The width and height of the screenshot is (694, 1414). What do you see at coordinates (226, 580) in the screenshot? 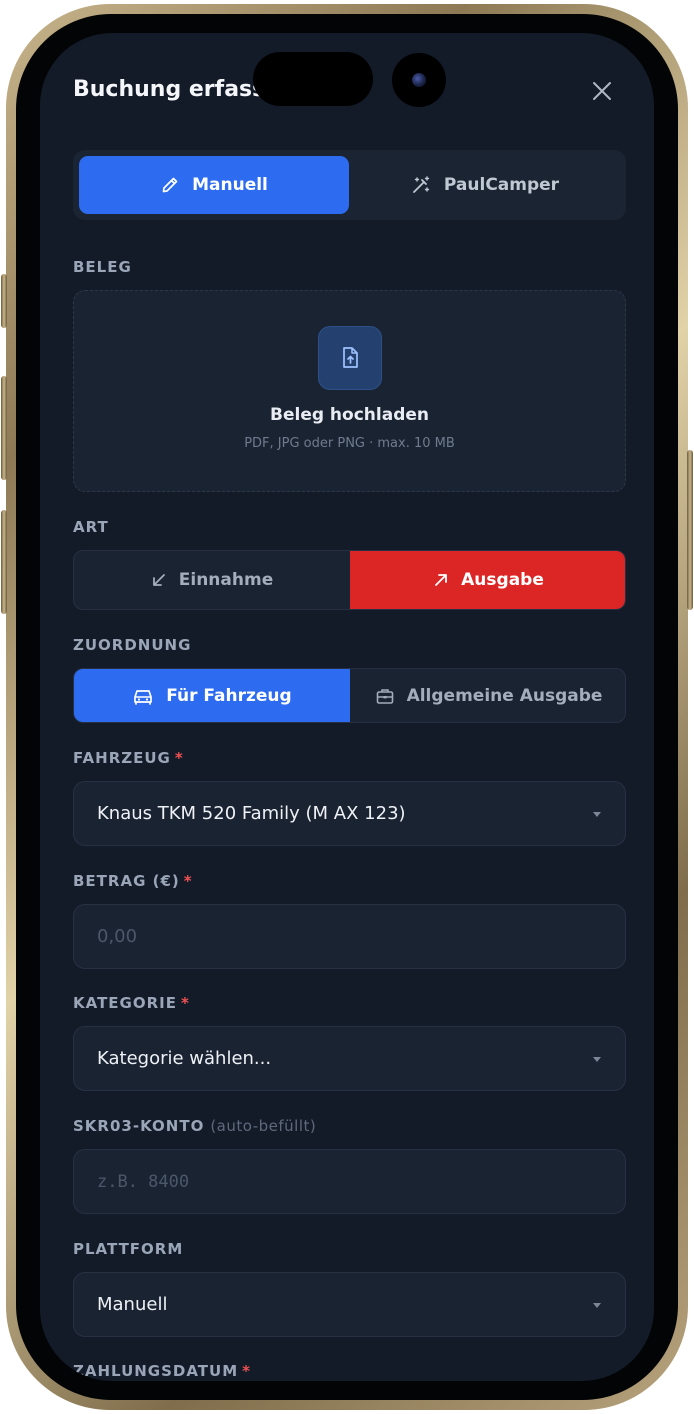
I see `einnahme-label: Einnahme` at bounding box center [226, 580].